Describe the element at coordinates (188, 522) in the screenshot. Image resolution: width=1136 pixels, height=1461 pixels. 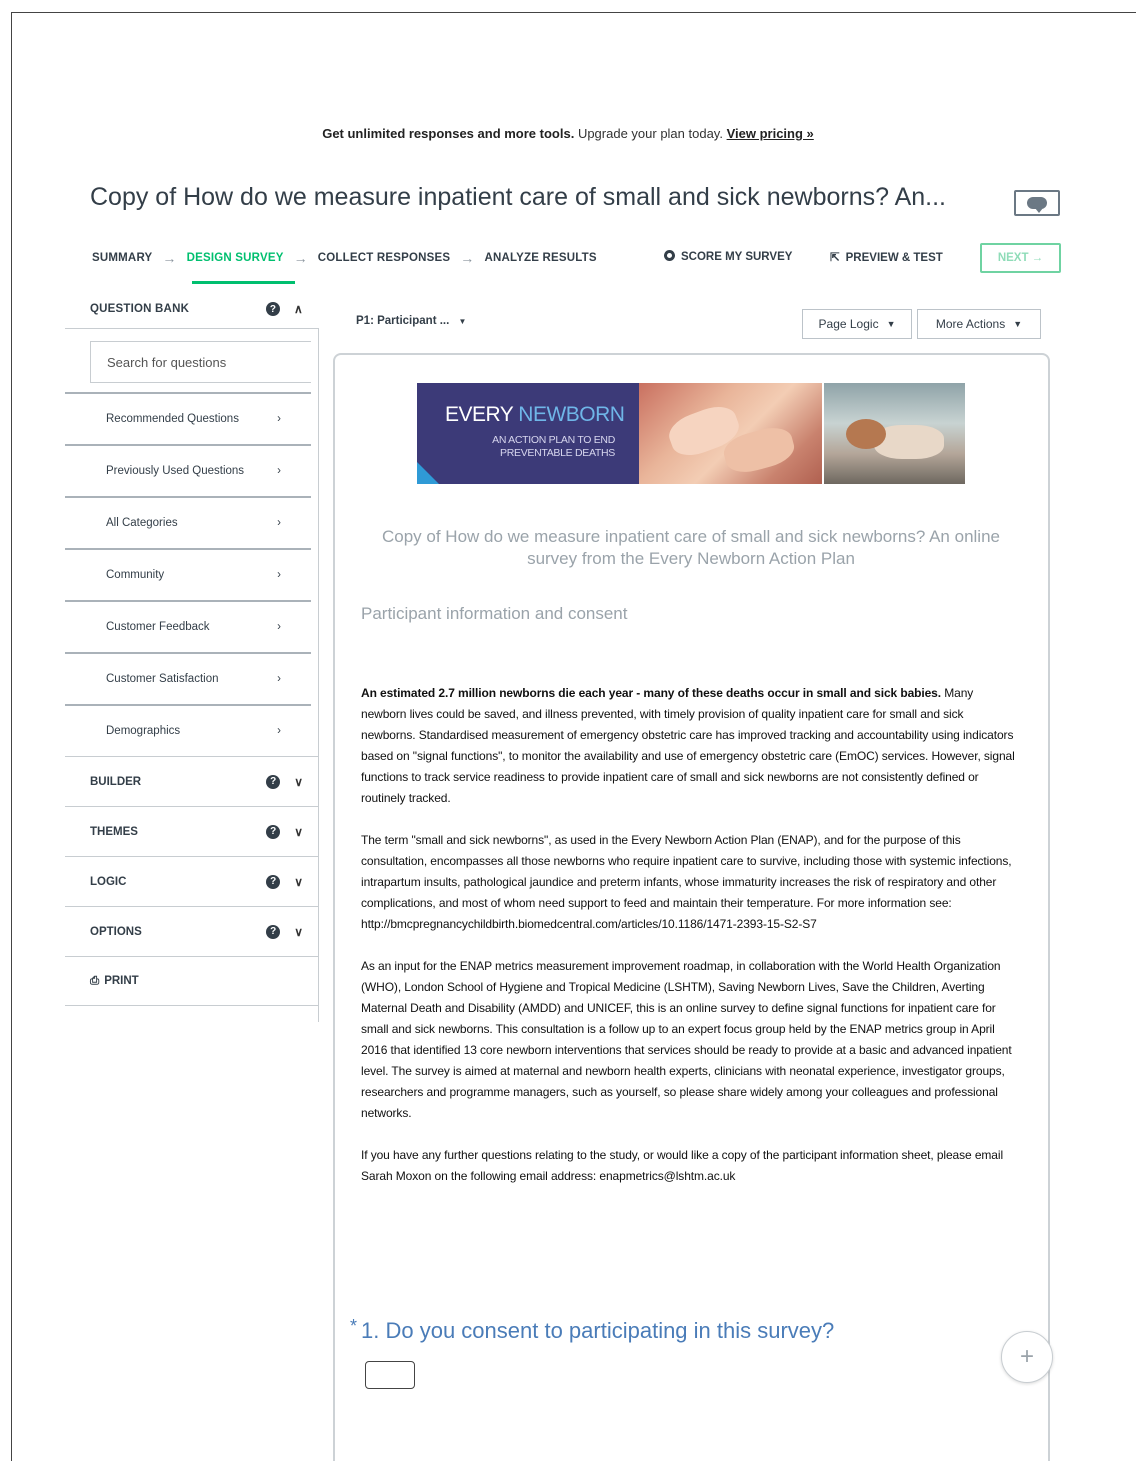
I see `category-all-categories: All Categories ›` at that location.